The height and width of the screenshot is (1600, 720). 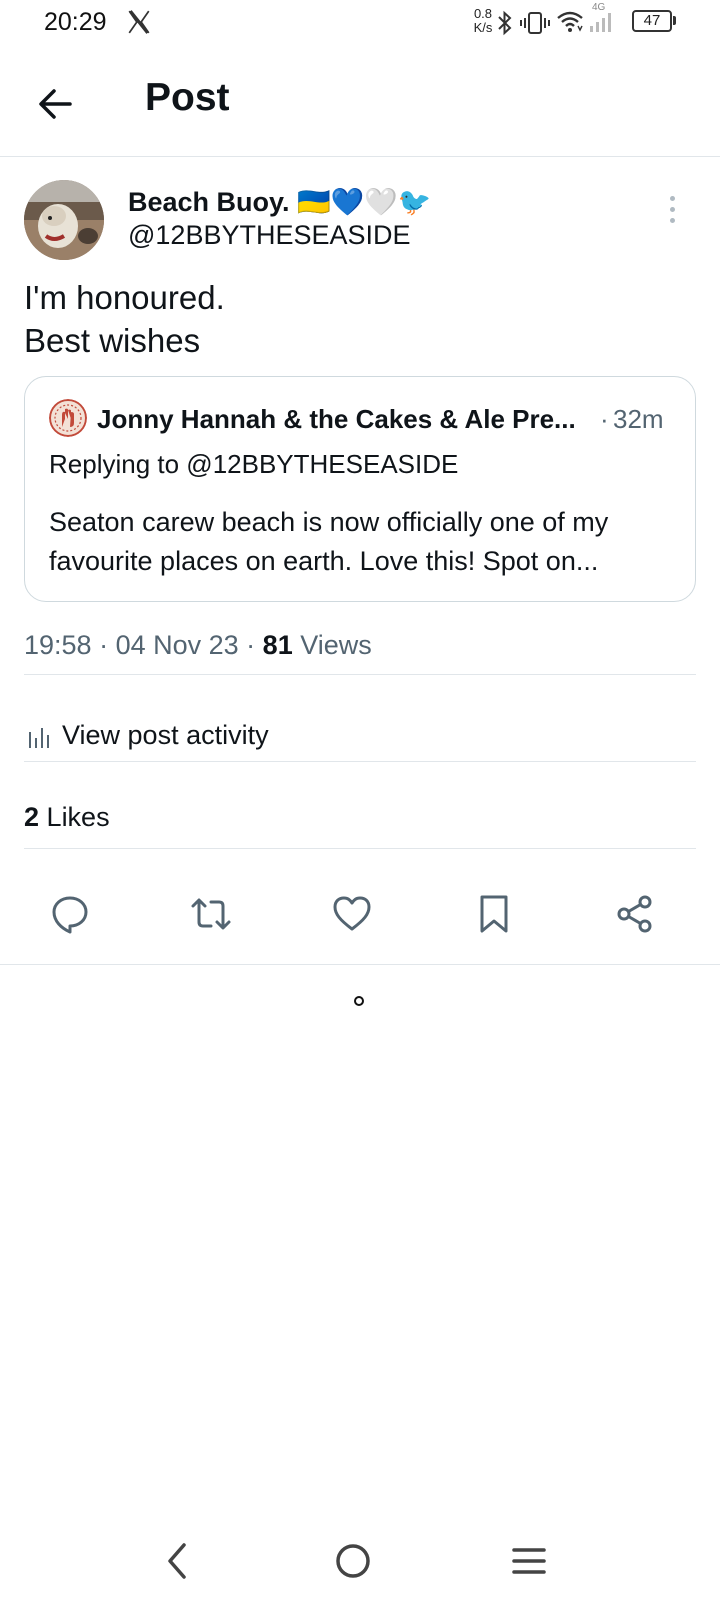 I want to click on reply-icon, so click(x=70, y=915).